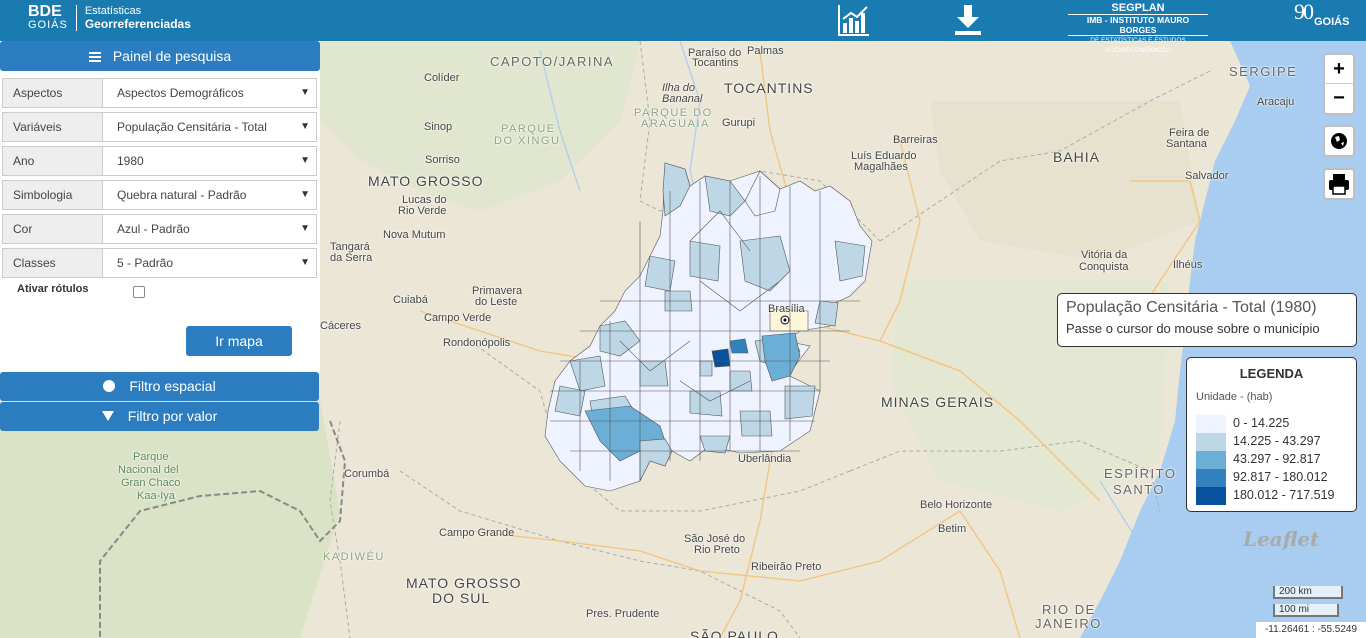 Image resolution: width=1366 pixels, height=638 pixels. What do you see at coordinates (1276, 496) in the screenshot?
I see `legend-row: 180.012 - 717.519` at bounding box center [1276, 496].